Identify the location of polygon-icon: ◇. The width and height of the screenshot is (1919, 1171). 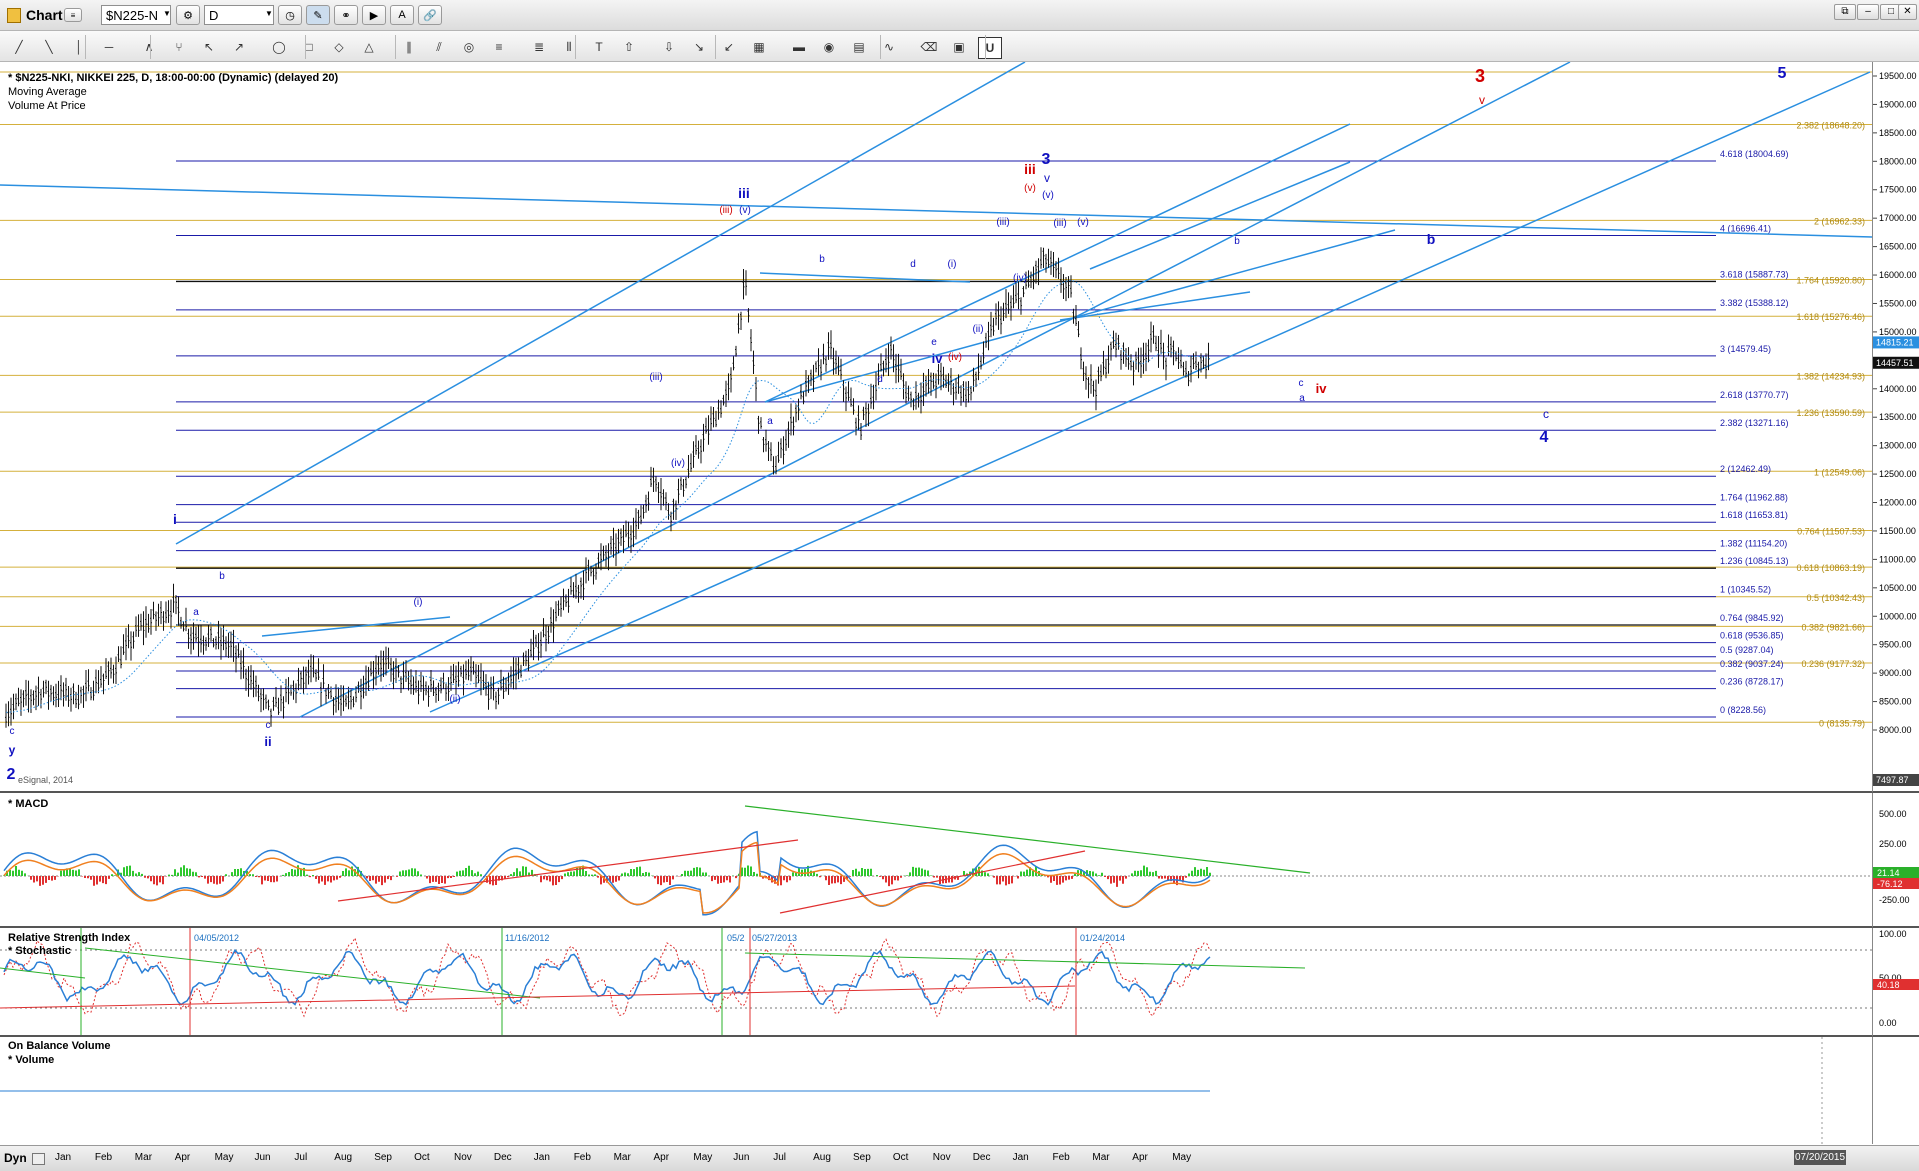
(339, 47).